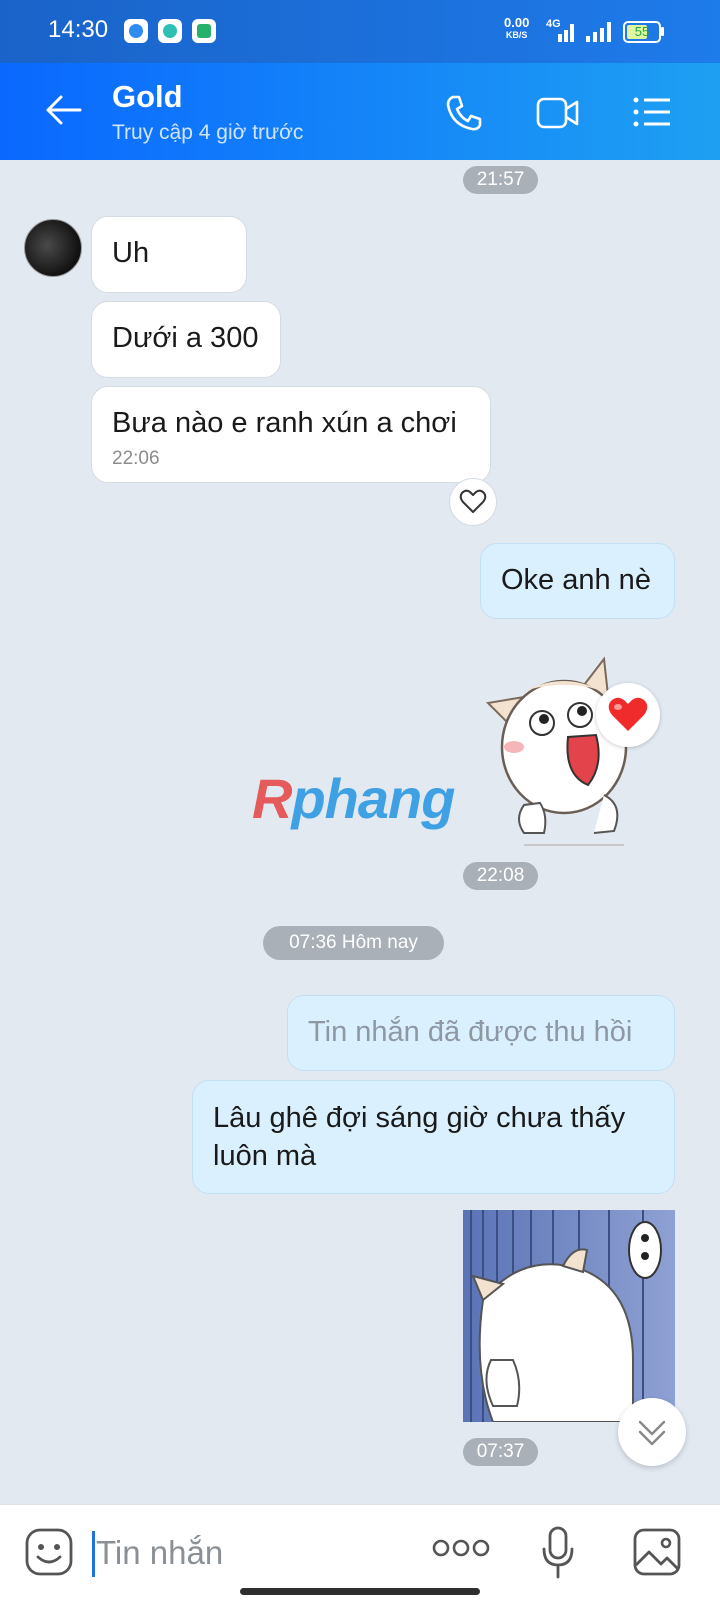 The image size is (720, 1601). What do you see at coordinates (53, 248) in the screenshot?
I see `contact-avatar` at bounding box center [53, 248].